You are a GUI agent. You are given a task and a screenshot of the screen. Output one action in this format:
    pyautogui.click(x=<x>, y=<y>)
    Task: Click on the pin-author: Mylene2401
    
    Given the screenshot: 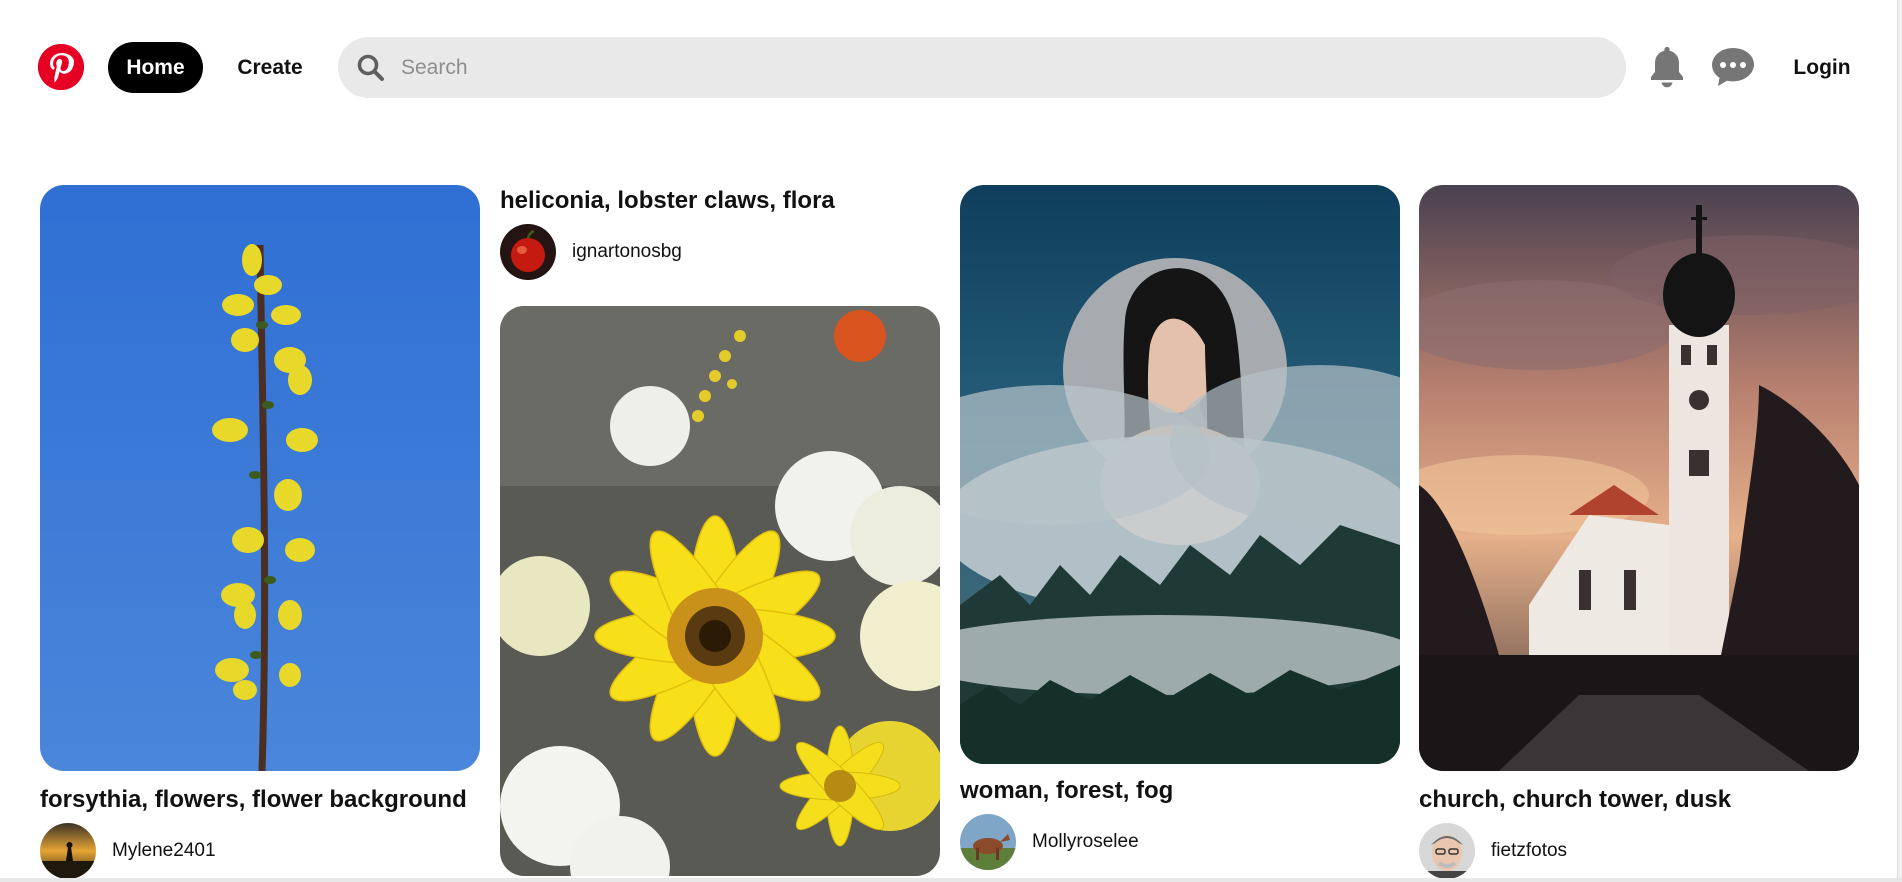 What is the action you would take?
    pyautogui.click(x=260, y=851)
    